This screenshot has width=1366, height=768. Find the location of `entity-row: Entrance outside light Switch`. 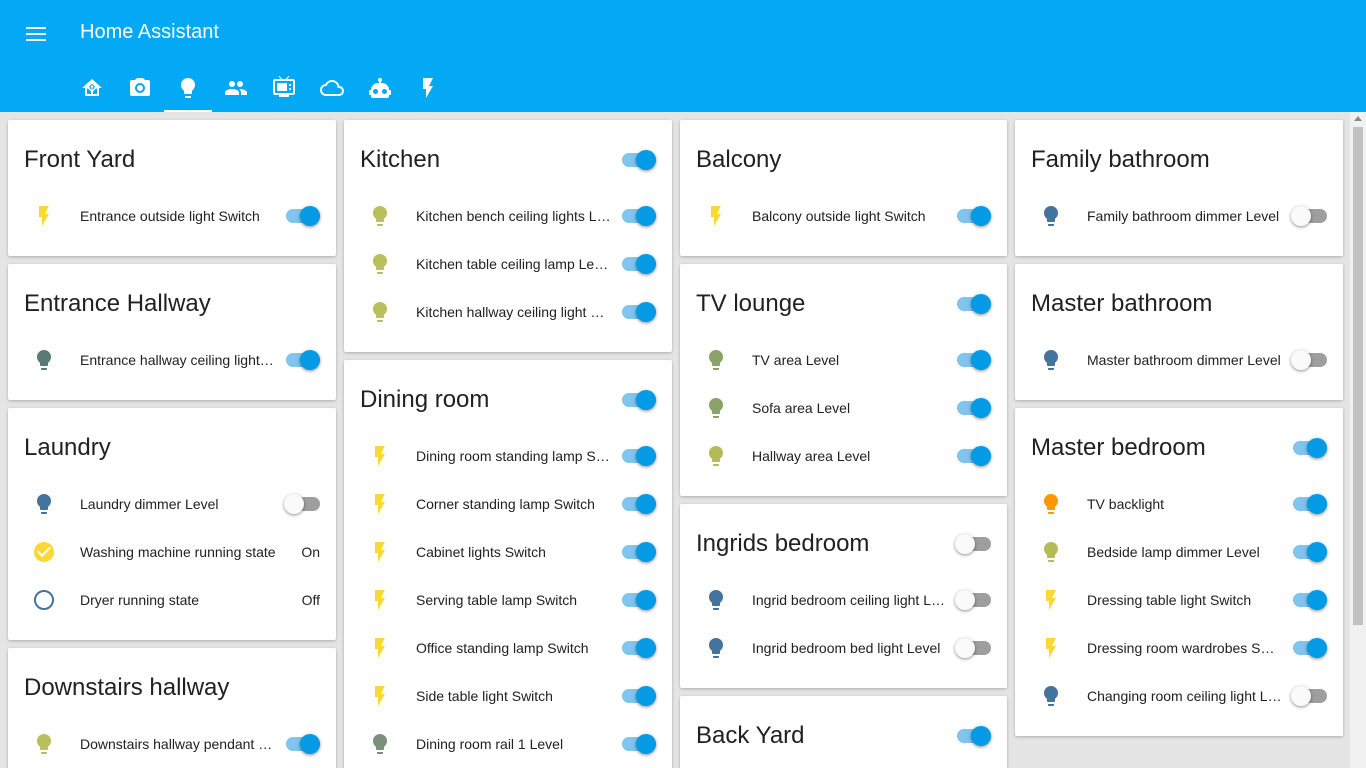

entity-row: Entrance outside light Switch is located at coordinates (172, 216).